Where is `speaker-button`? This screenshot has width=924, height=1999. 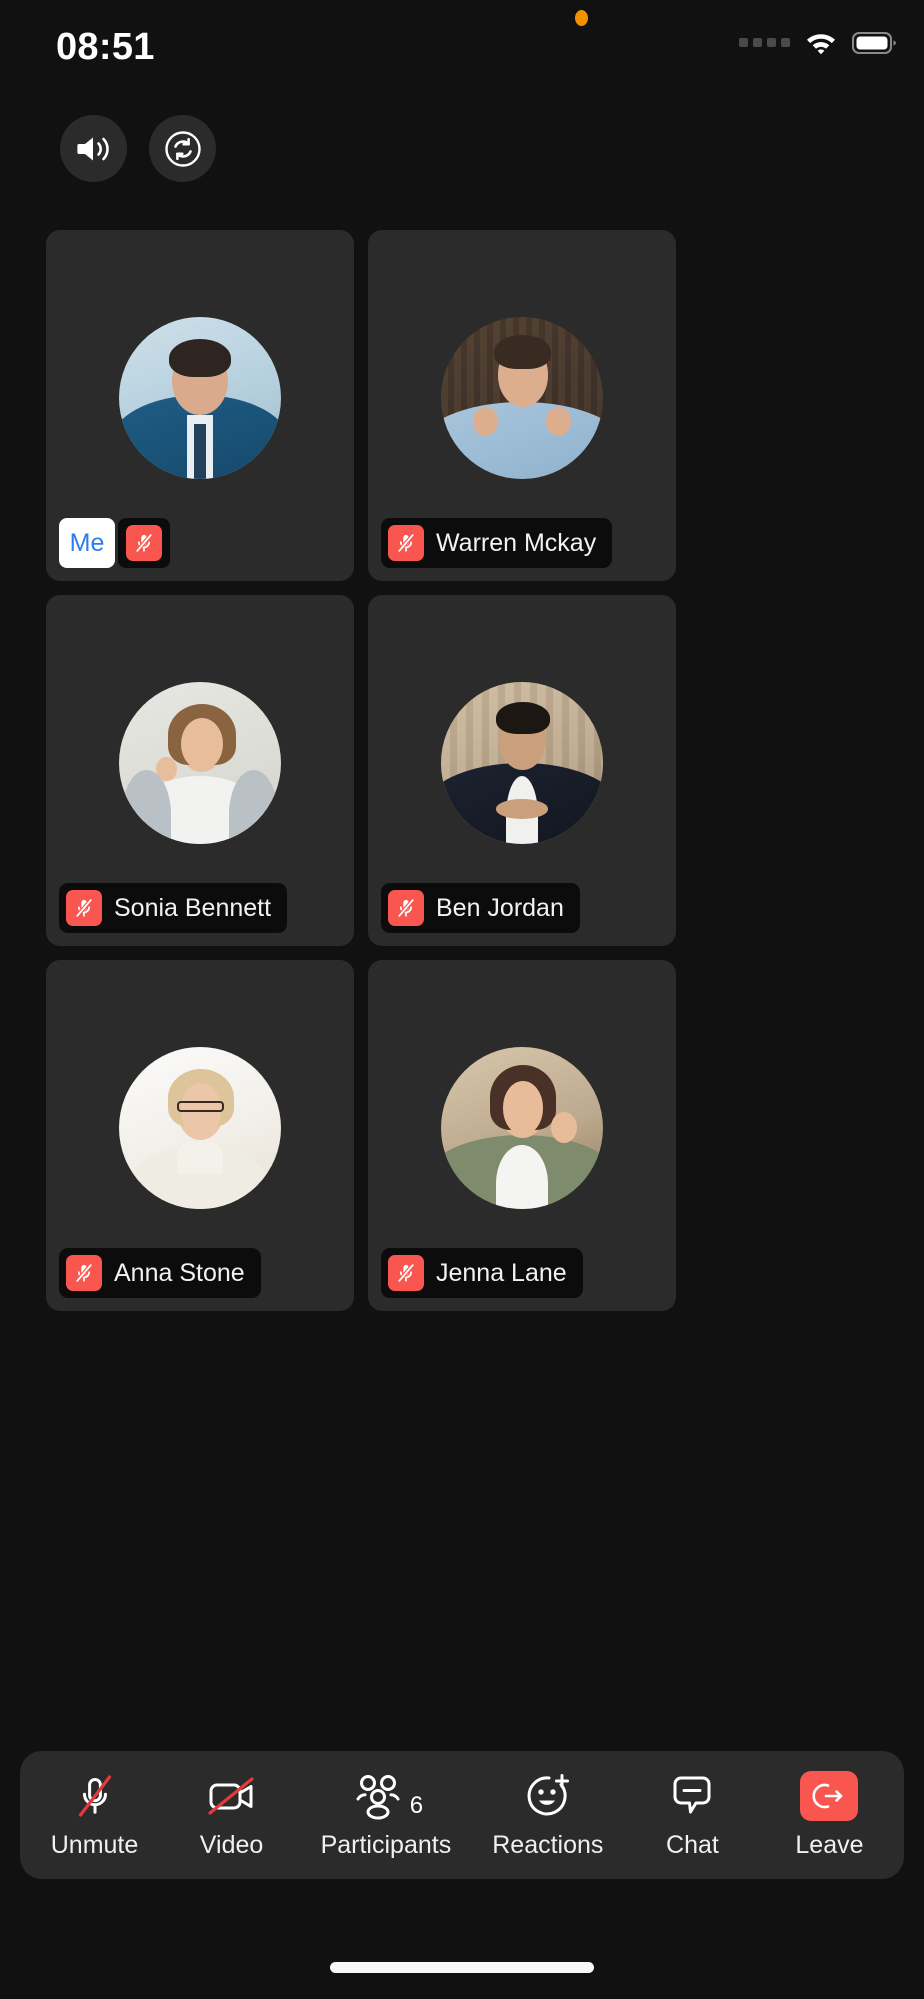
speaker-button is located at coordinates (93, 148).